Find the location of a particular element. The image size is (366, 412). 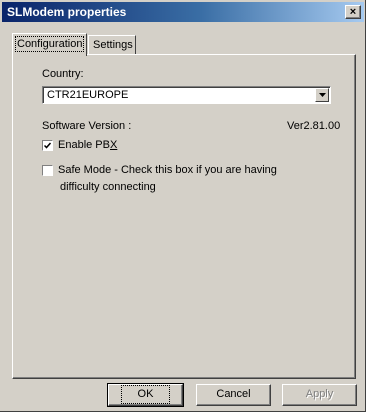

close-icon: × is located at coordinates (353, 11).